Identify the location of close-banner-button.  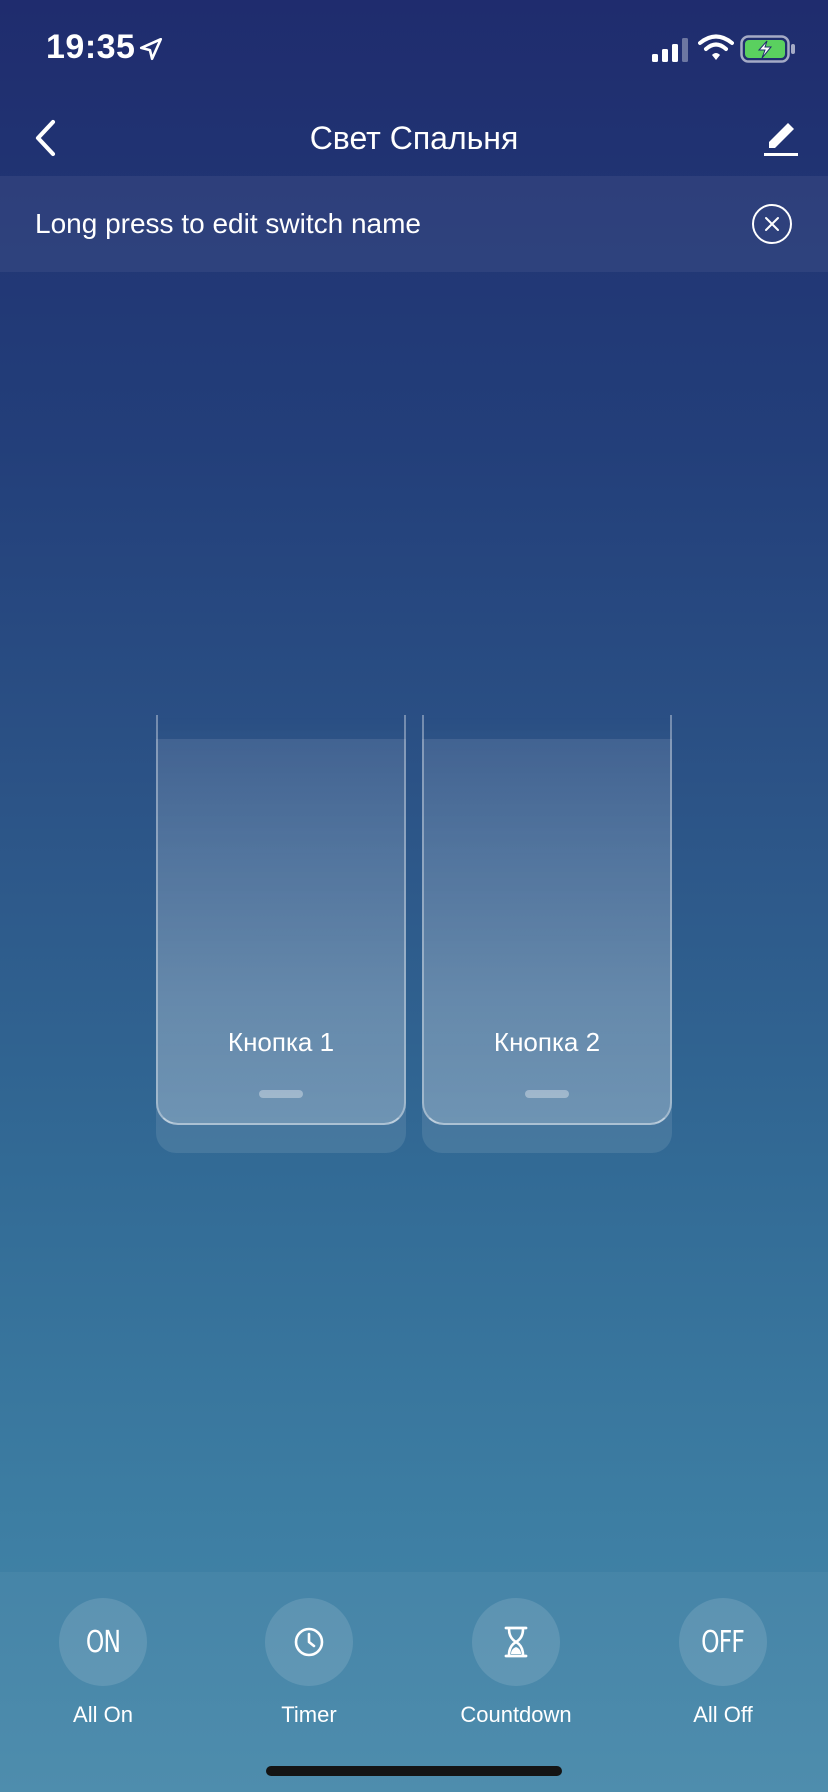
(772, 224).